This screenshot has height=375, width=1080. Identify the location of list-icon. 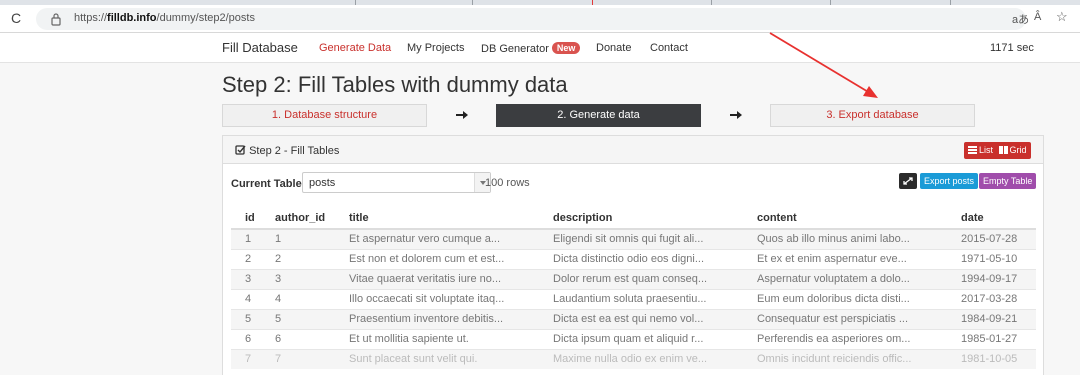
(972, 150).